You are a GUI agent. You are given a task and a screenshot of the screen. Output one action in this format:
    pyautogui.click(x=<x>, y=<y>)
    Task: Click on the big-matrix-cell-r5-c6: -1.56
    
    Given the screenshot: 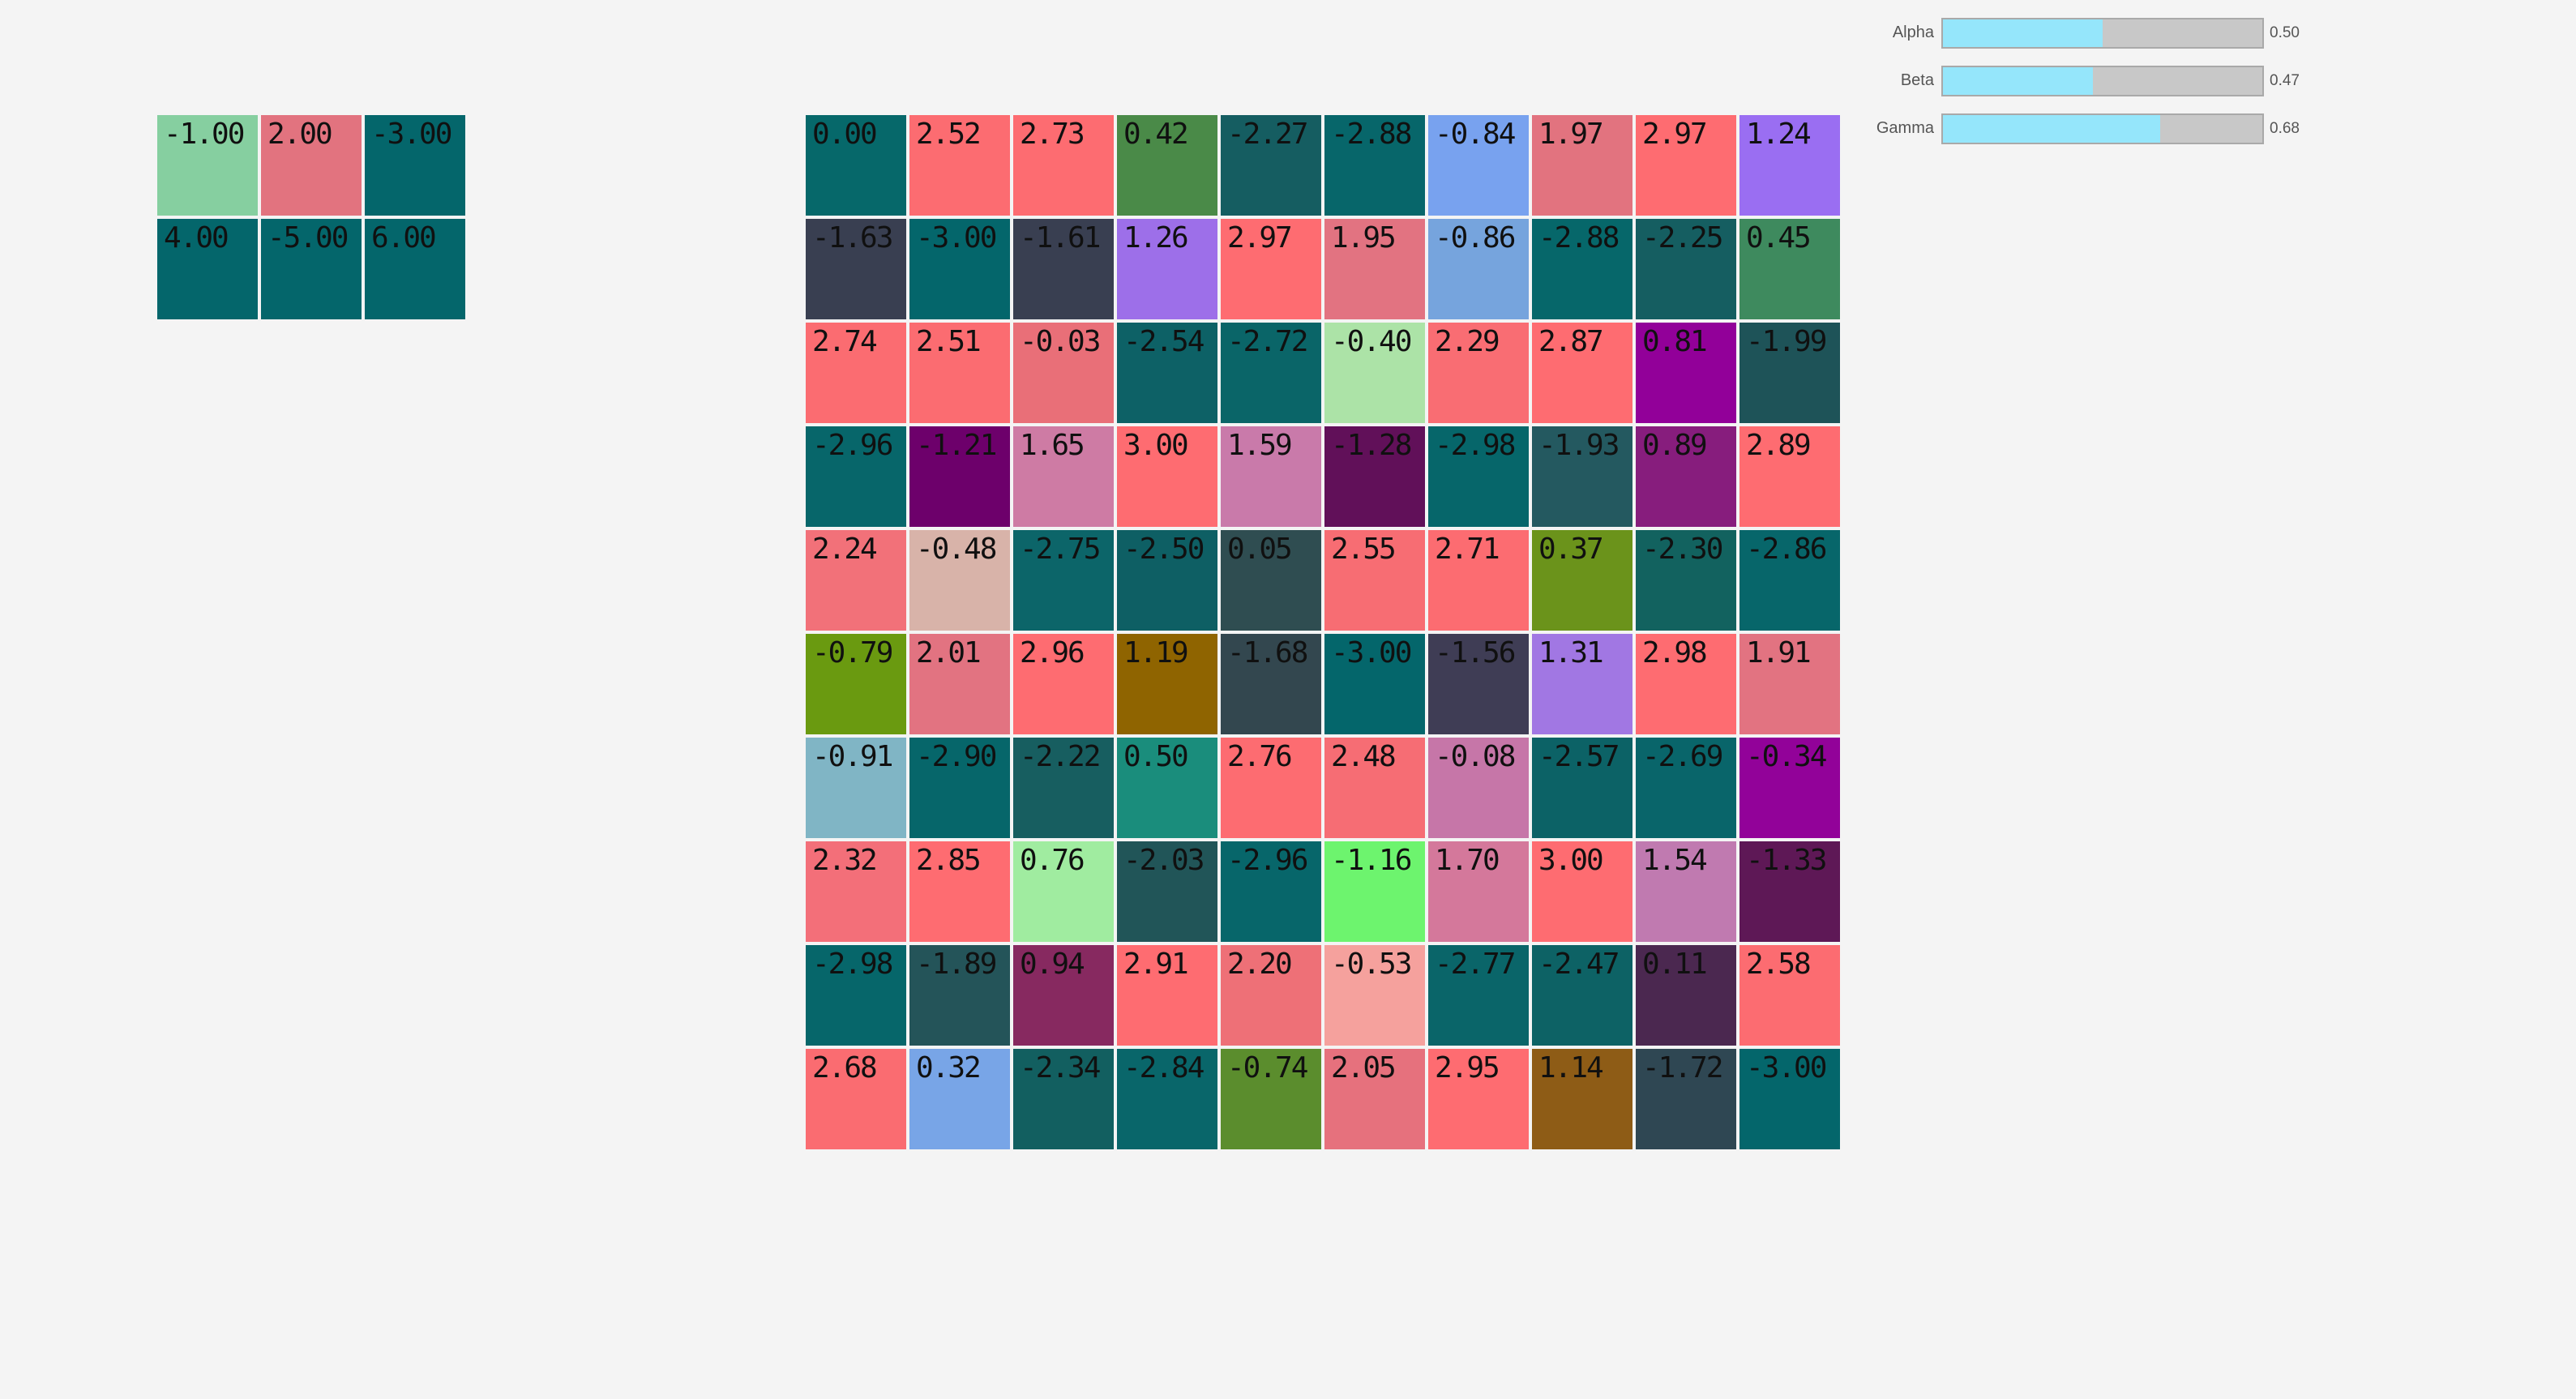 What is the action you would take?
    pyautogui.click(x=1478, y=684)
    